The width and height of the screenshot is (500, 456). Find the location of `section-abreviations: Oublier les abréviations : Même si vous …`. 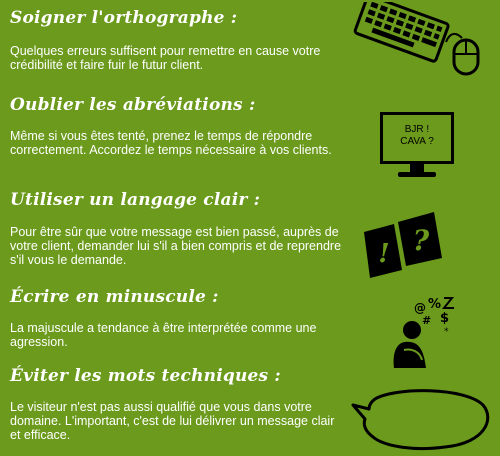

section-abreviations: Oublier les abréviations : Même si vous … is located at coordinates (177, 126).